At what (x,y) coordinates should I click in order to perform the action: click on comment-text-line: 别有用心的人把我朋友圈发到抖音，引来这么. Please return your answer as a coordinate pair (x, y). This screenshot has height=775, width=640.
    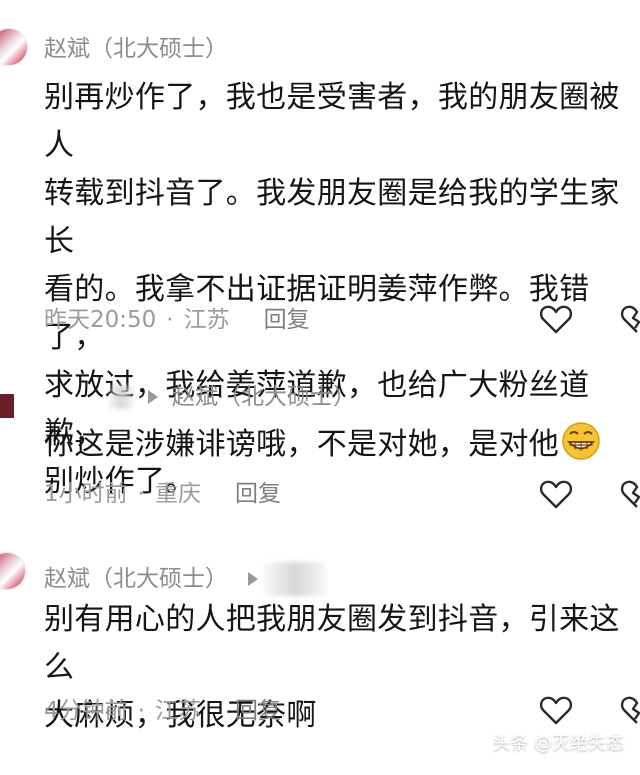
    Looking at the image, I should click on (332, 643).